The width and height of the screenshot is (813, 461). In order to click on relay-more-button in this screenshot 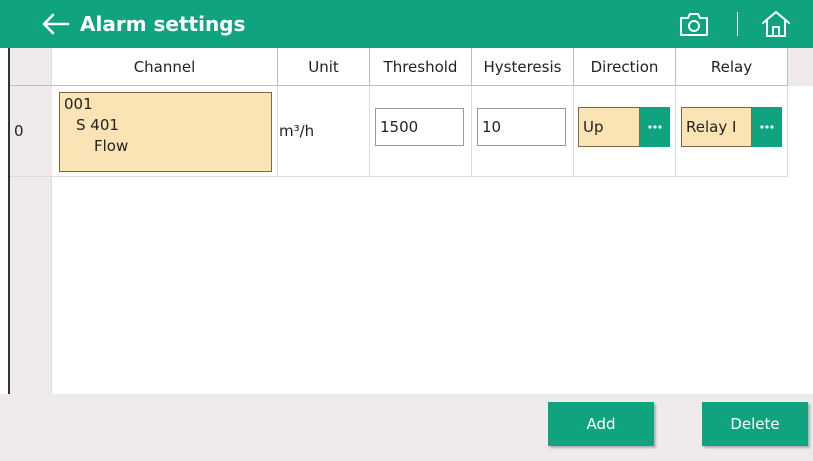, I will do `click(767, 127)`.